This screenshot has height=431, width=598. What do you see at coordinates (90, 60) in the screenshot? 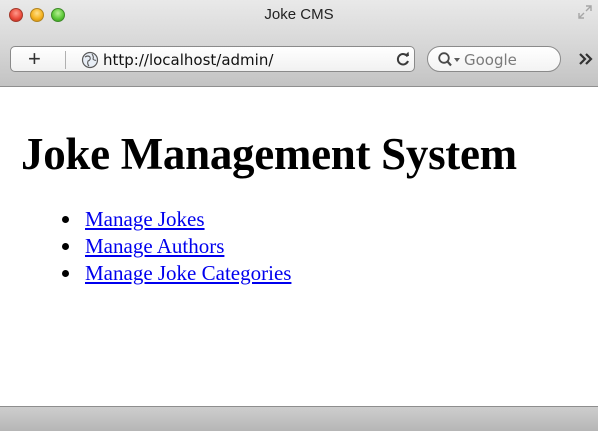
I see `globe-icon` at bounding box center [90, 60].